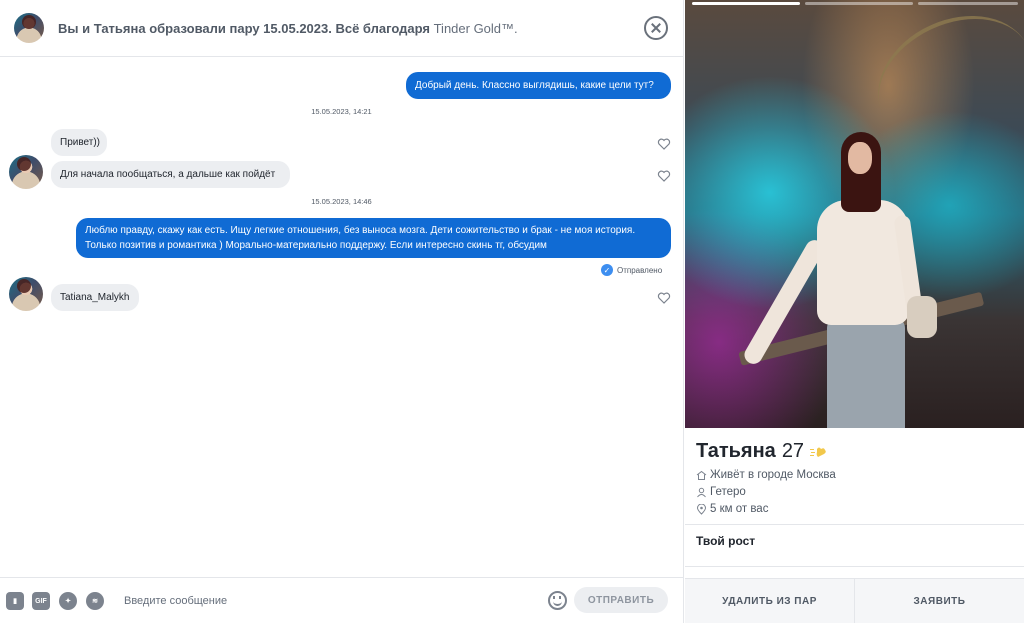  I want to click on profile-name-row: Татьяна 27, so click(762, 451).